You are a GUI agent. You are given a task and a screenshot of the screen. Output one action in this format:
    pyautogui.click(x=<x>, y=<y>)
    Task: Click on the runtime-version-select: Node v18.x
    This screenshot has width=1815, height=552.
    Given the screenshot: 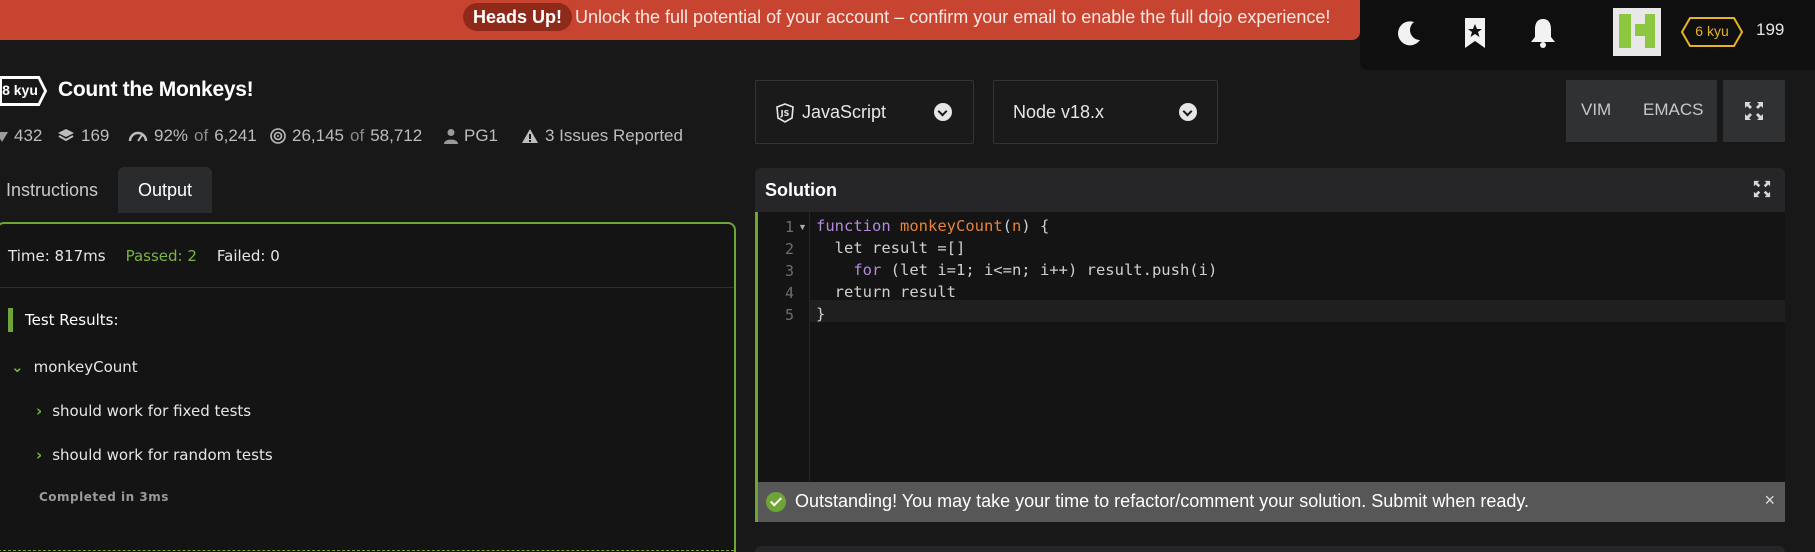 What is the action you would take?
    pyautogui.click(x=1105, y=112)
    